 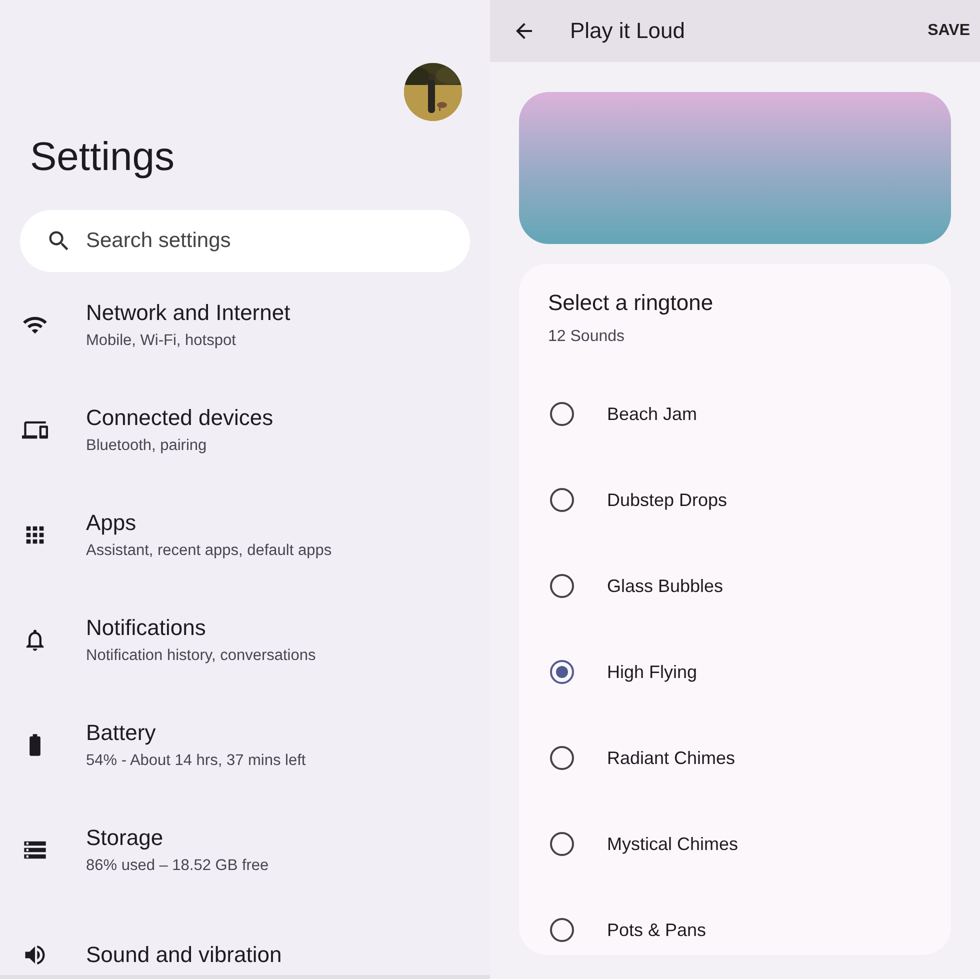 I want to click on sound-count: 12 Sounds, so click(x=587, y=337).